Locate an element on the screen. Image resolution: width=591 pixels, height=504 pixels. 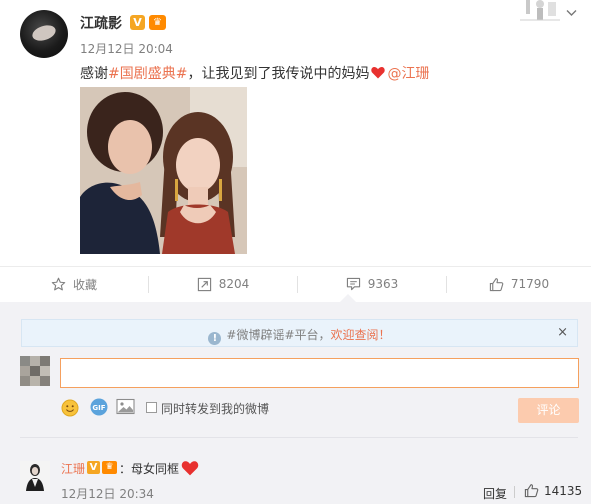
comment-area-pointer is located at coordinates (348, 298).